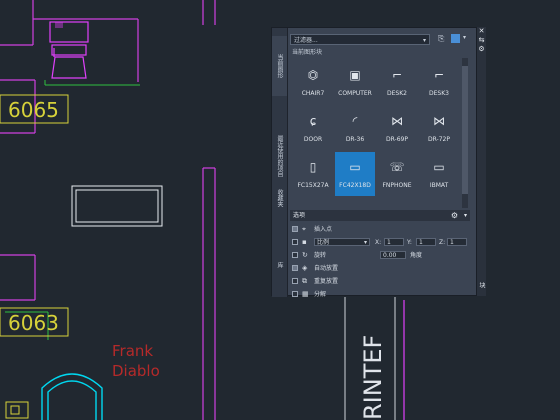 The width and height of the screenshot is (560, 420). I want to click on tab-favorites: 收藏夹, so click(279, 198).